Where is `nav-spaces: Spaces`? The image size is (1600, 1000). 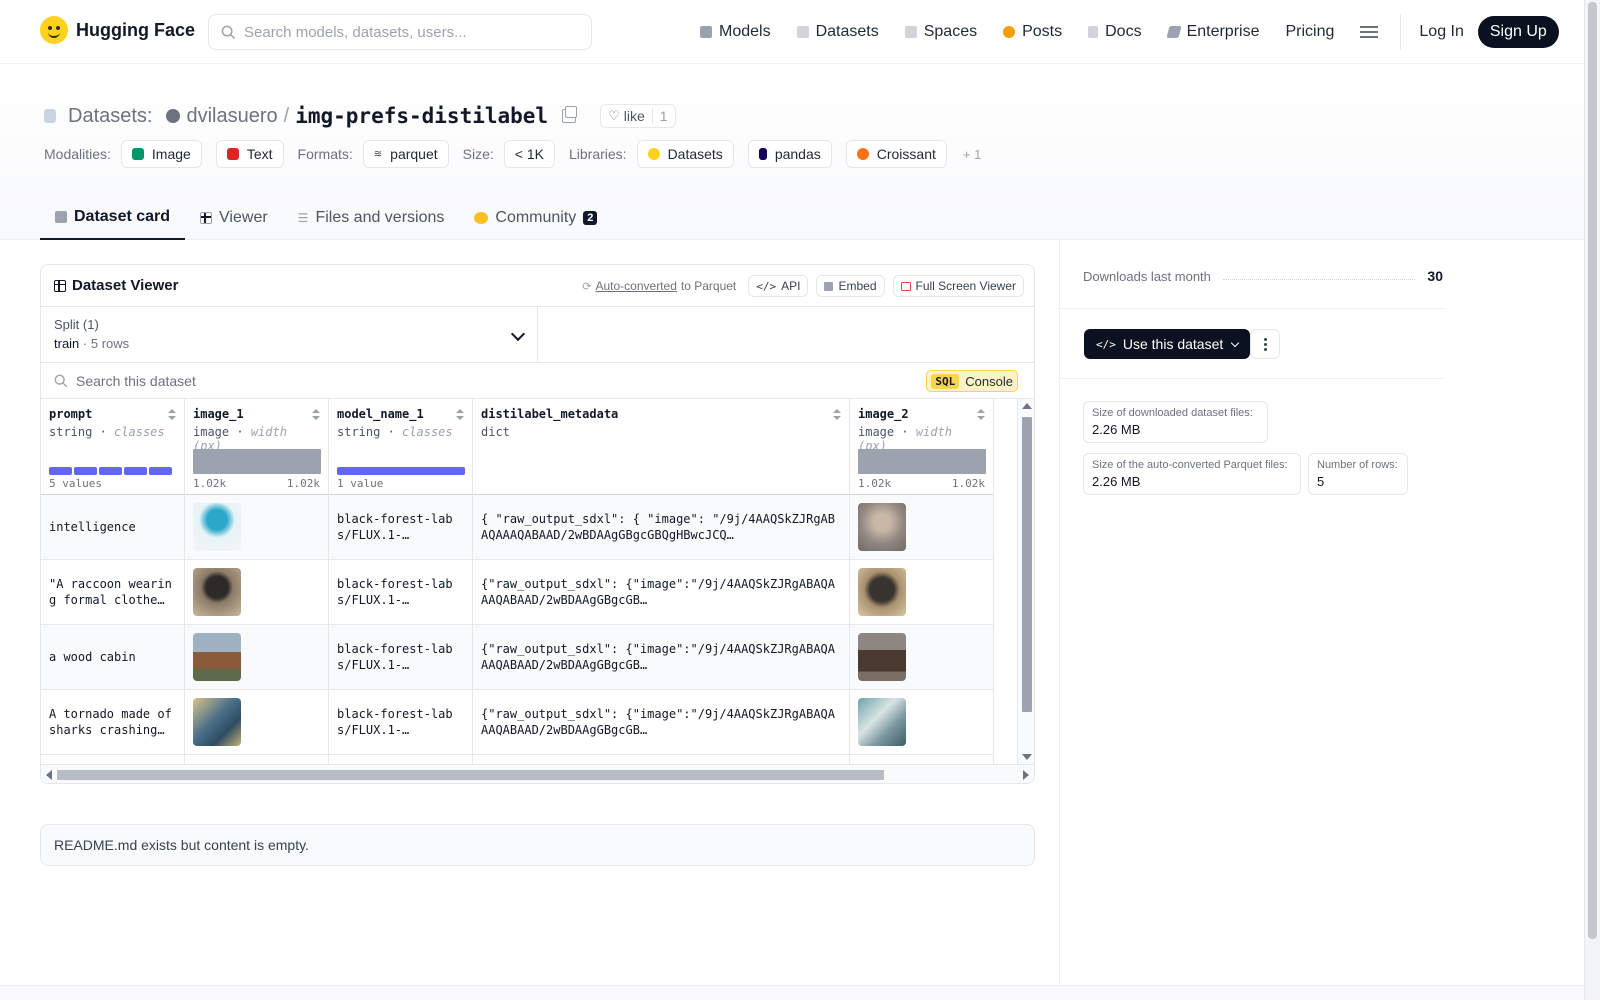
nav-spaces: Spaces is located at coordinates (940, 32).